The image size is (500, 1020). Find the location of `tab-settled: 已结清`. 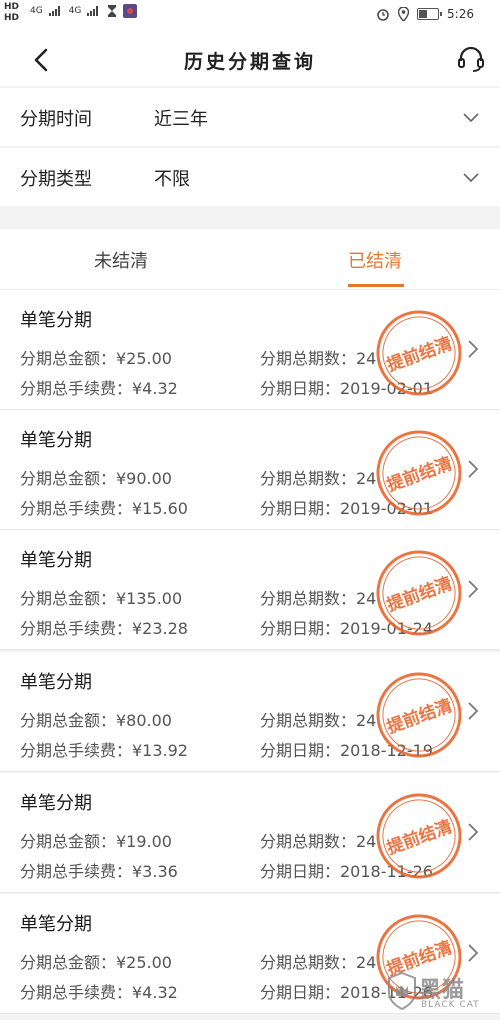

tab-settled: 已结清 is located at coordinates (375, 260).